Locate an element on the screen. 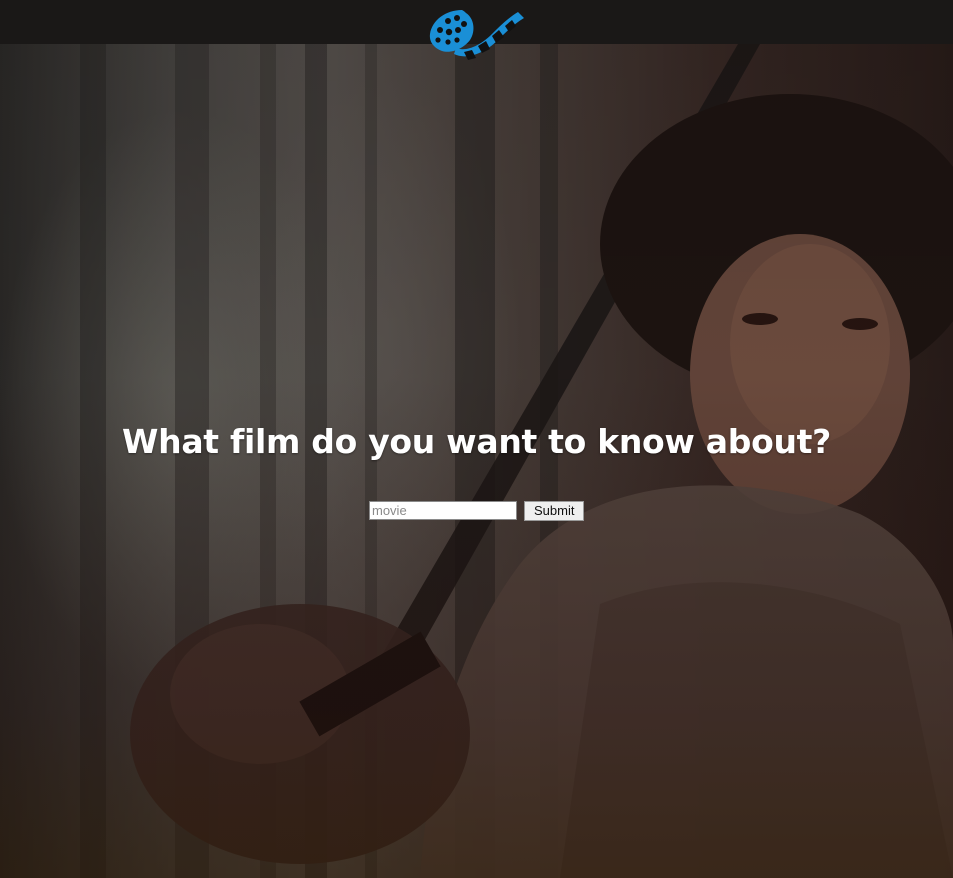 Image resolution: width=953 pixels, height=878 pixels. film-reel-logo-icon is located at coordinates (476, 41).